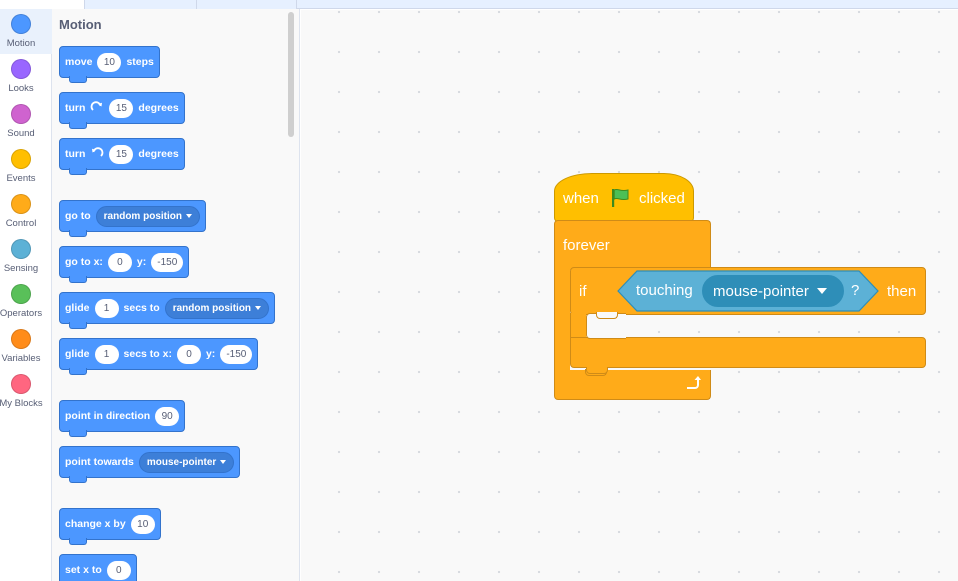 The height and width of the screenshot is (581, 958). Describe the element at coordinates (42, 4) in the screenshot. I see `tab-code` at that location.